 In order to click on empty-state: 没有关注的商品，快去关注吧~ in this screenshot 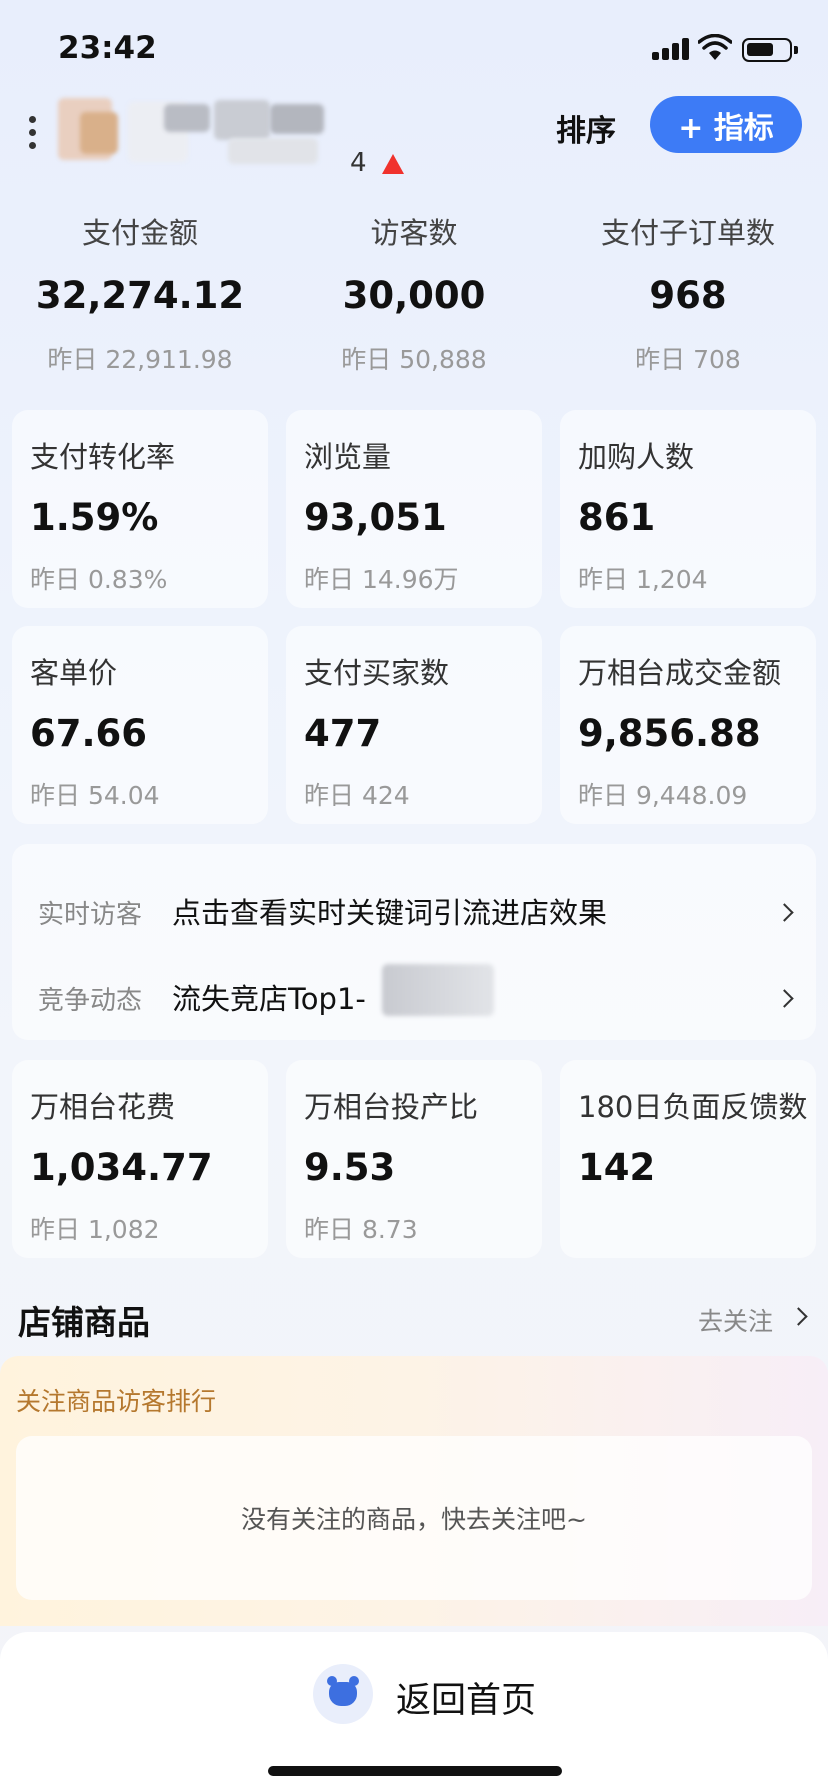, I will do `click(414, 1518)`.